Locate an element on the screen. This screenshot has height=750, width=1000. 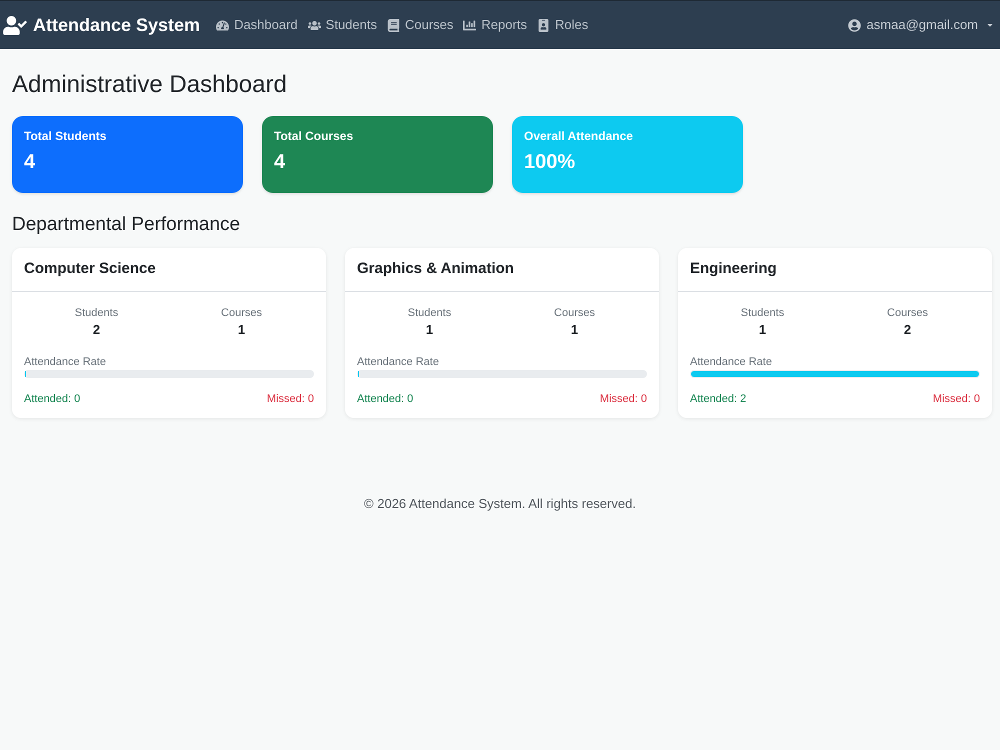
users-icon is located at coordinates (314, 25).